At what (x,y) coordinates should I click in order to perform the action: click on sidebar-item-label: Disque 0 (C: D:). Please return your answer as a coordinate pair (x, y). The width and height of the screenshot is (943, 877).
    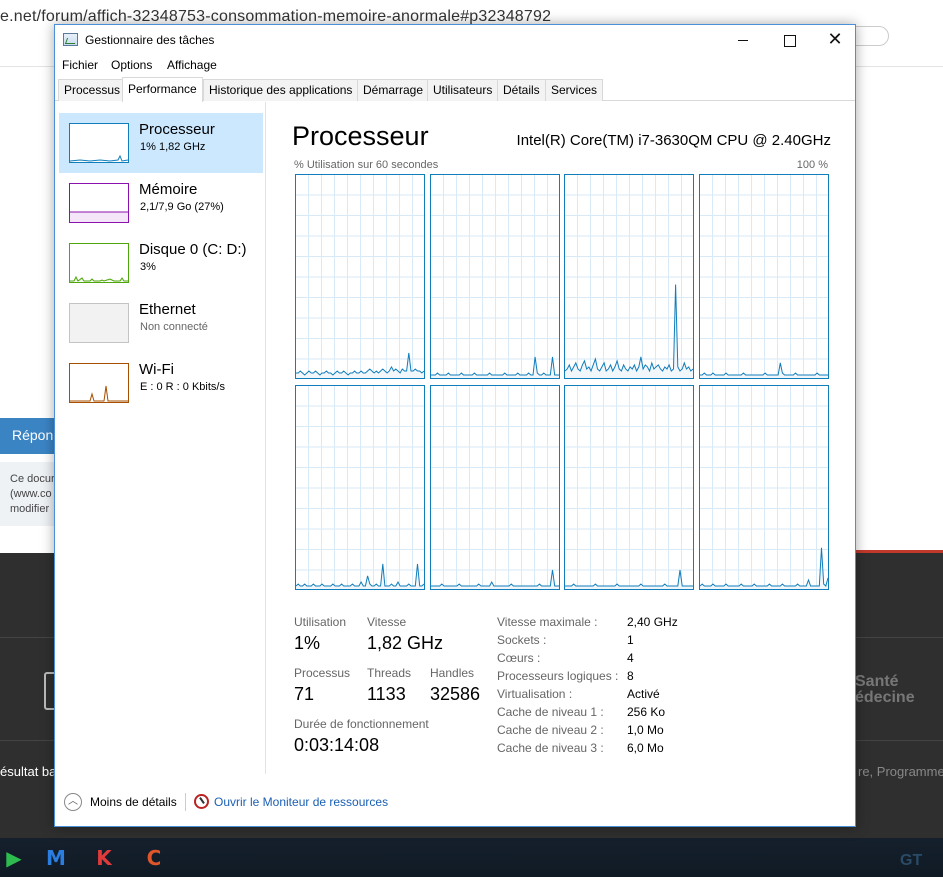
    Looking at the image, I should click on (193, 249).